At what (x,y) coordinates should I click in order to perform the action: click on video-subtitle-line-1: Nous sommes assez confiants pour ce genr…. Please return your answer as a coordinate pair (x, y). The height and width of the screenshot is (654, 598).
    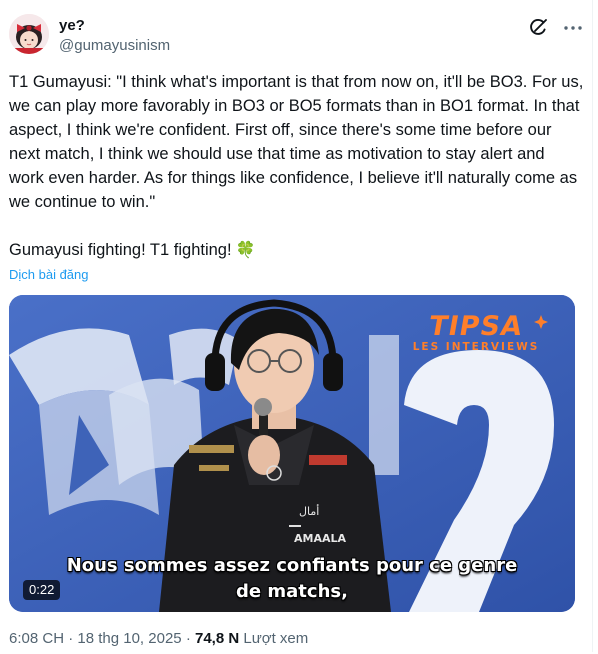
    Looking at the image, I should click on (292, 565).